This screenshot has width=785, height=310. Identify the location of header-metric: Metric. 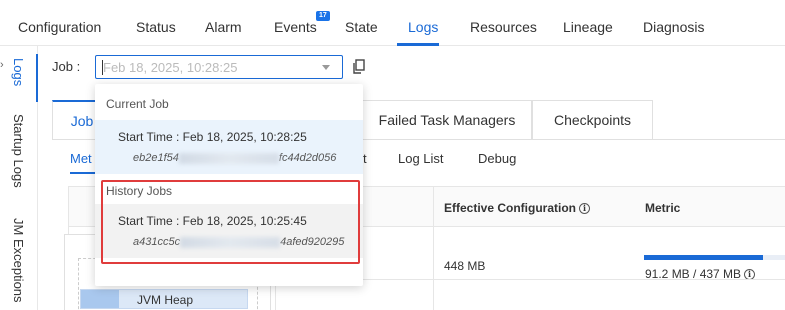
(663, 208).